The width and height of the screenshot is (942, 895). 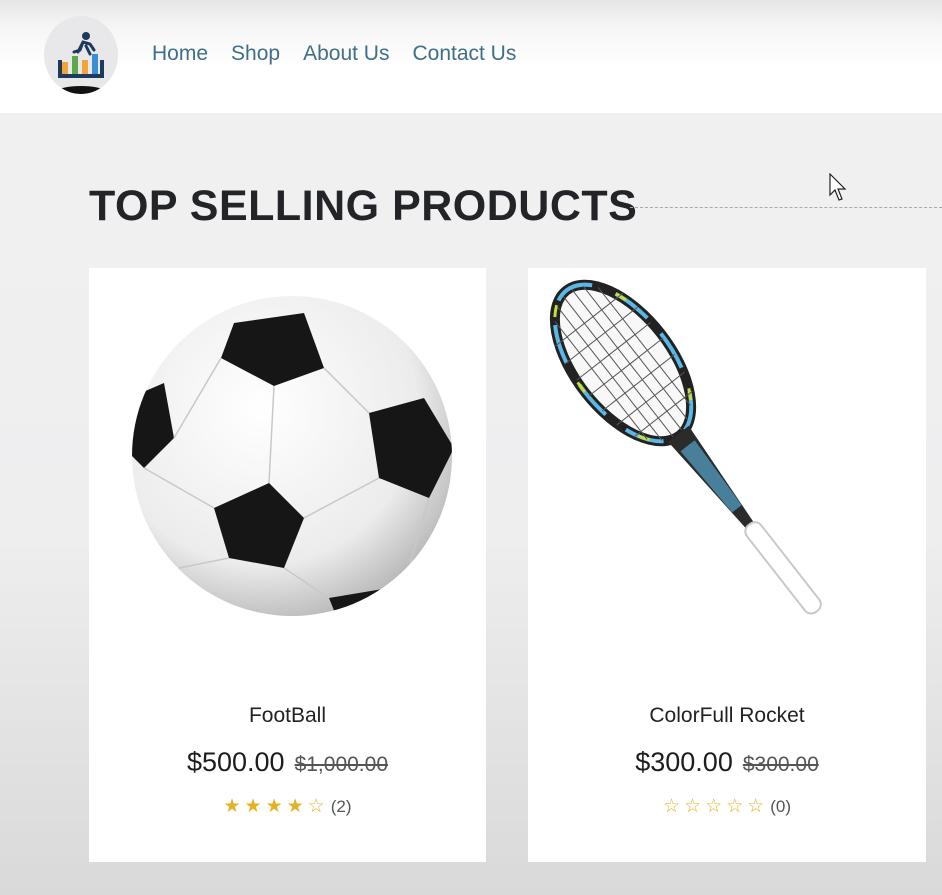 I want to click on old-price: $1,000.00, so click(x=341, y=764).